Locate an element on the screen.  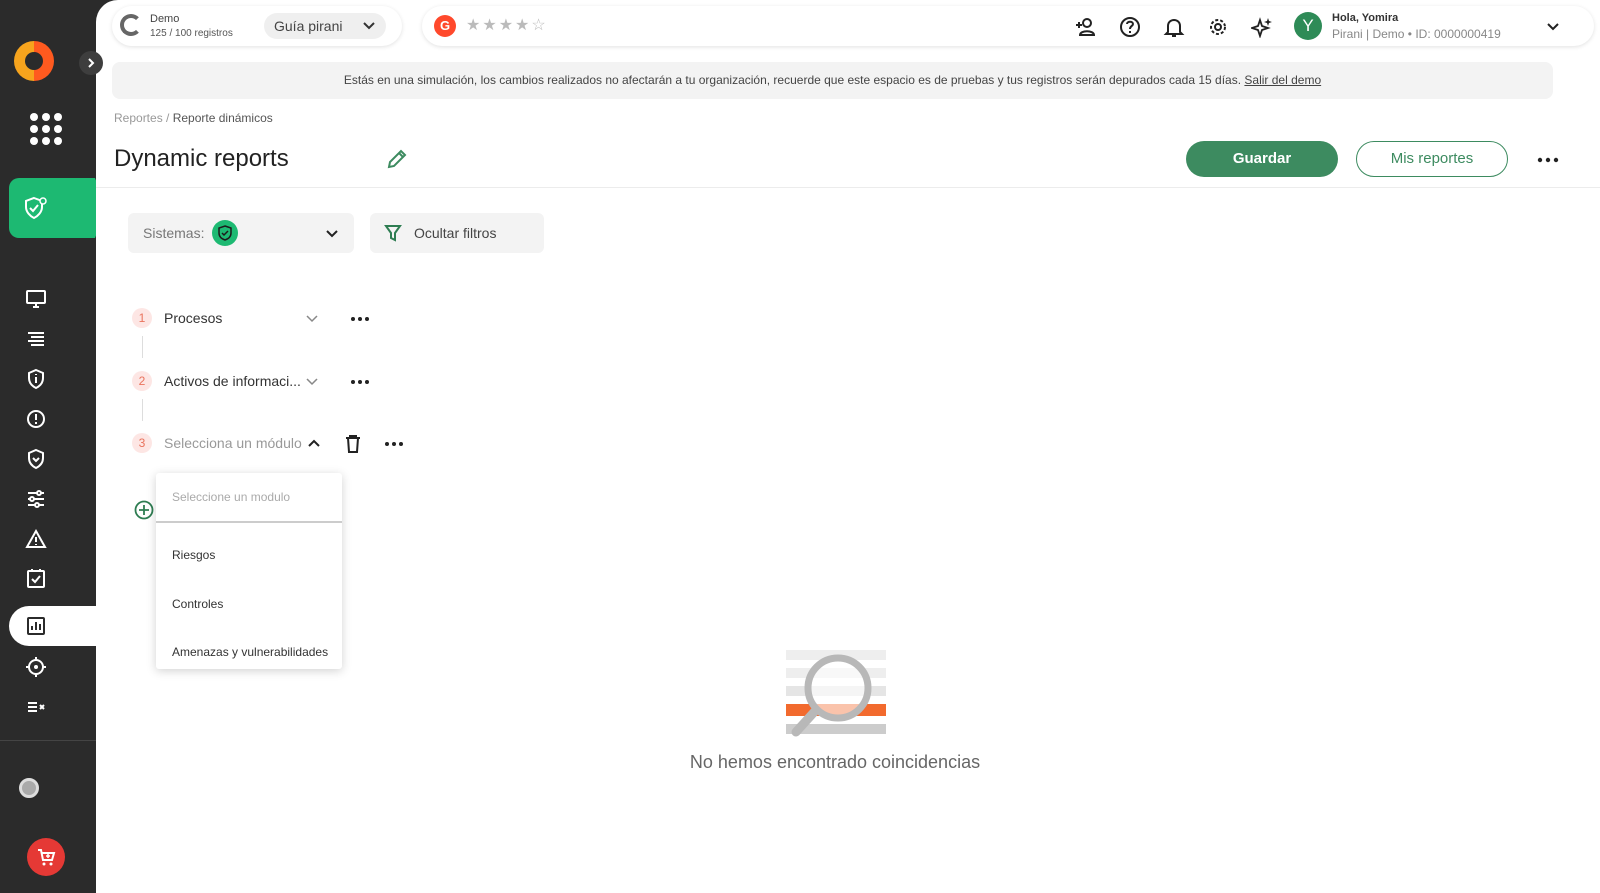
step-label: Procesos is located at coordinates (193, 318).